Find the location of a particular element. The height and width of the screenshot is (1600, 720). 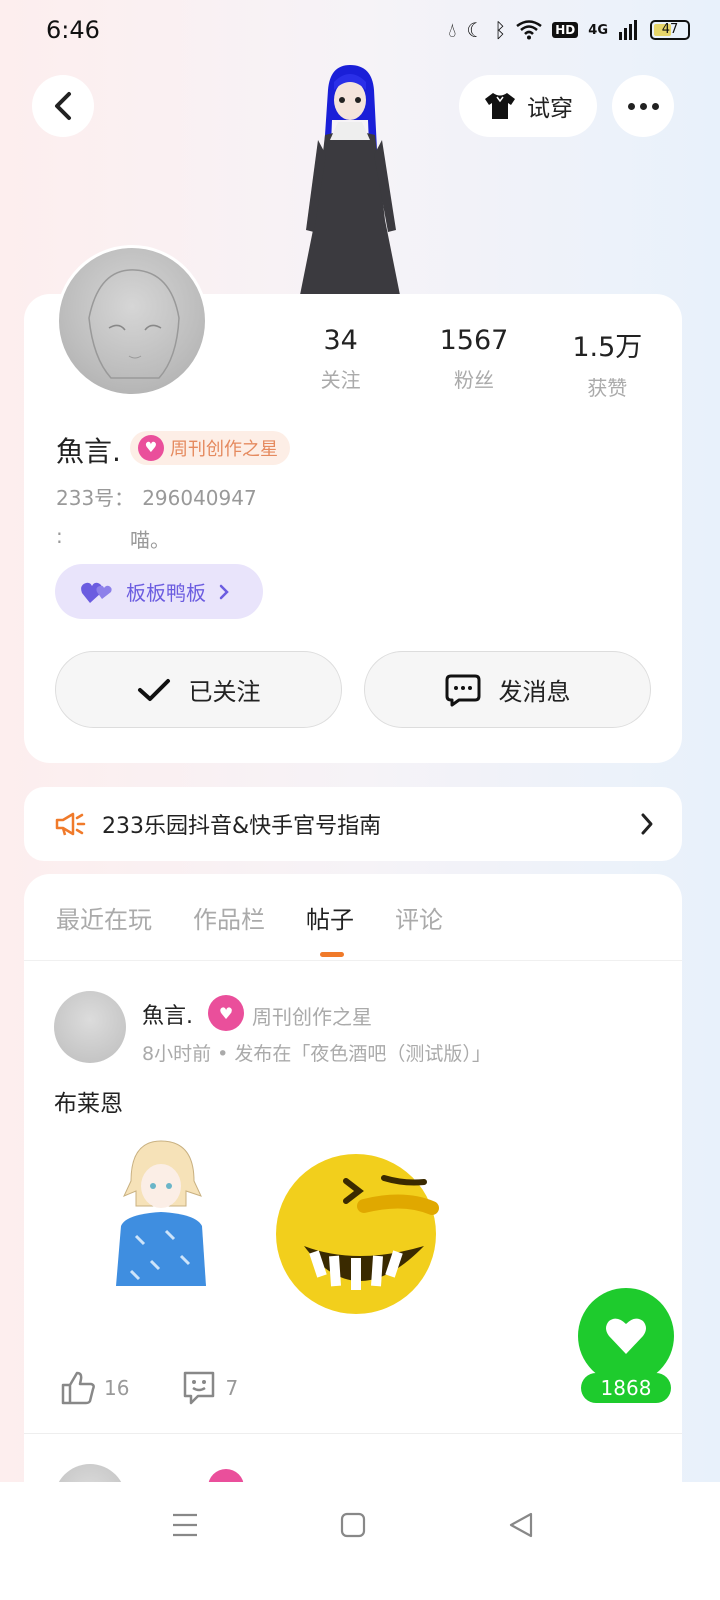

stat-fans: 1567 粉丝 is located at coordinates (473, 363).